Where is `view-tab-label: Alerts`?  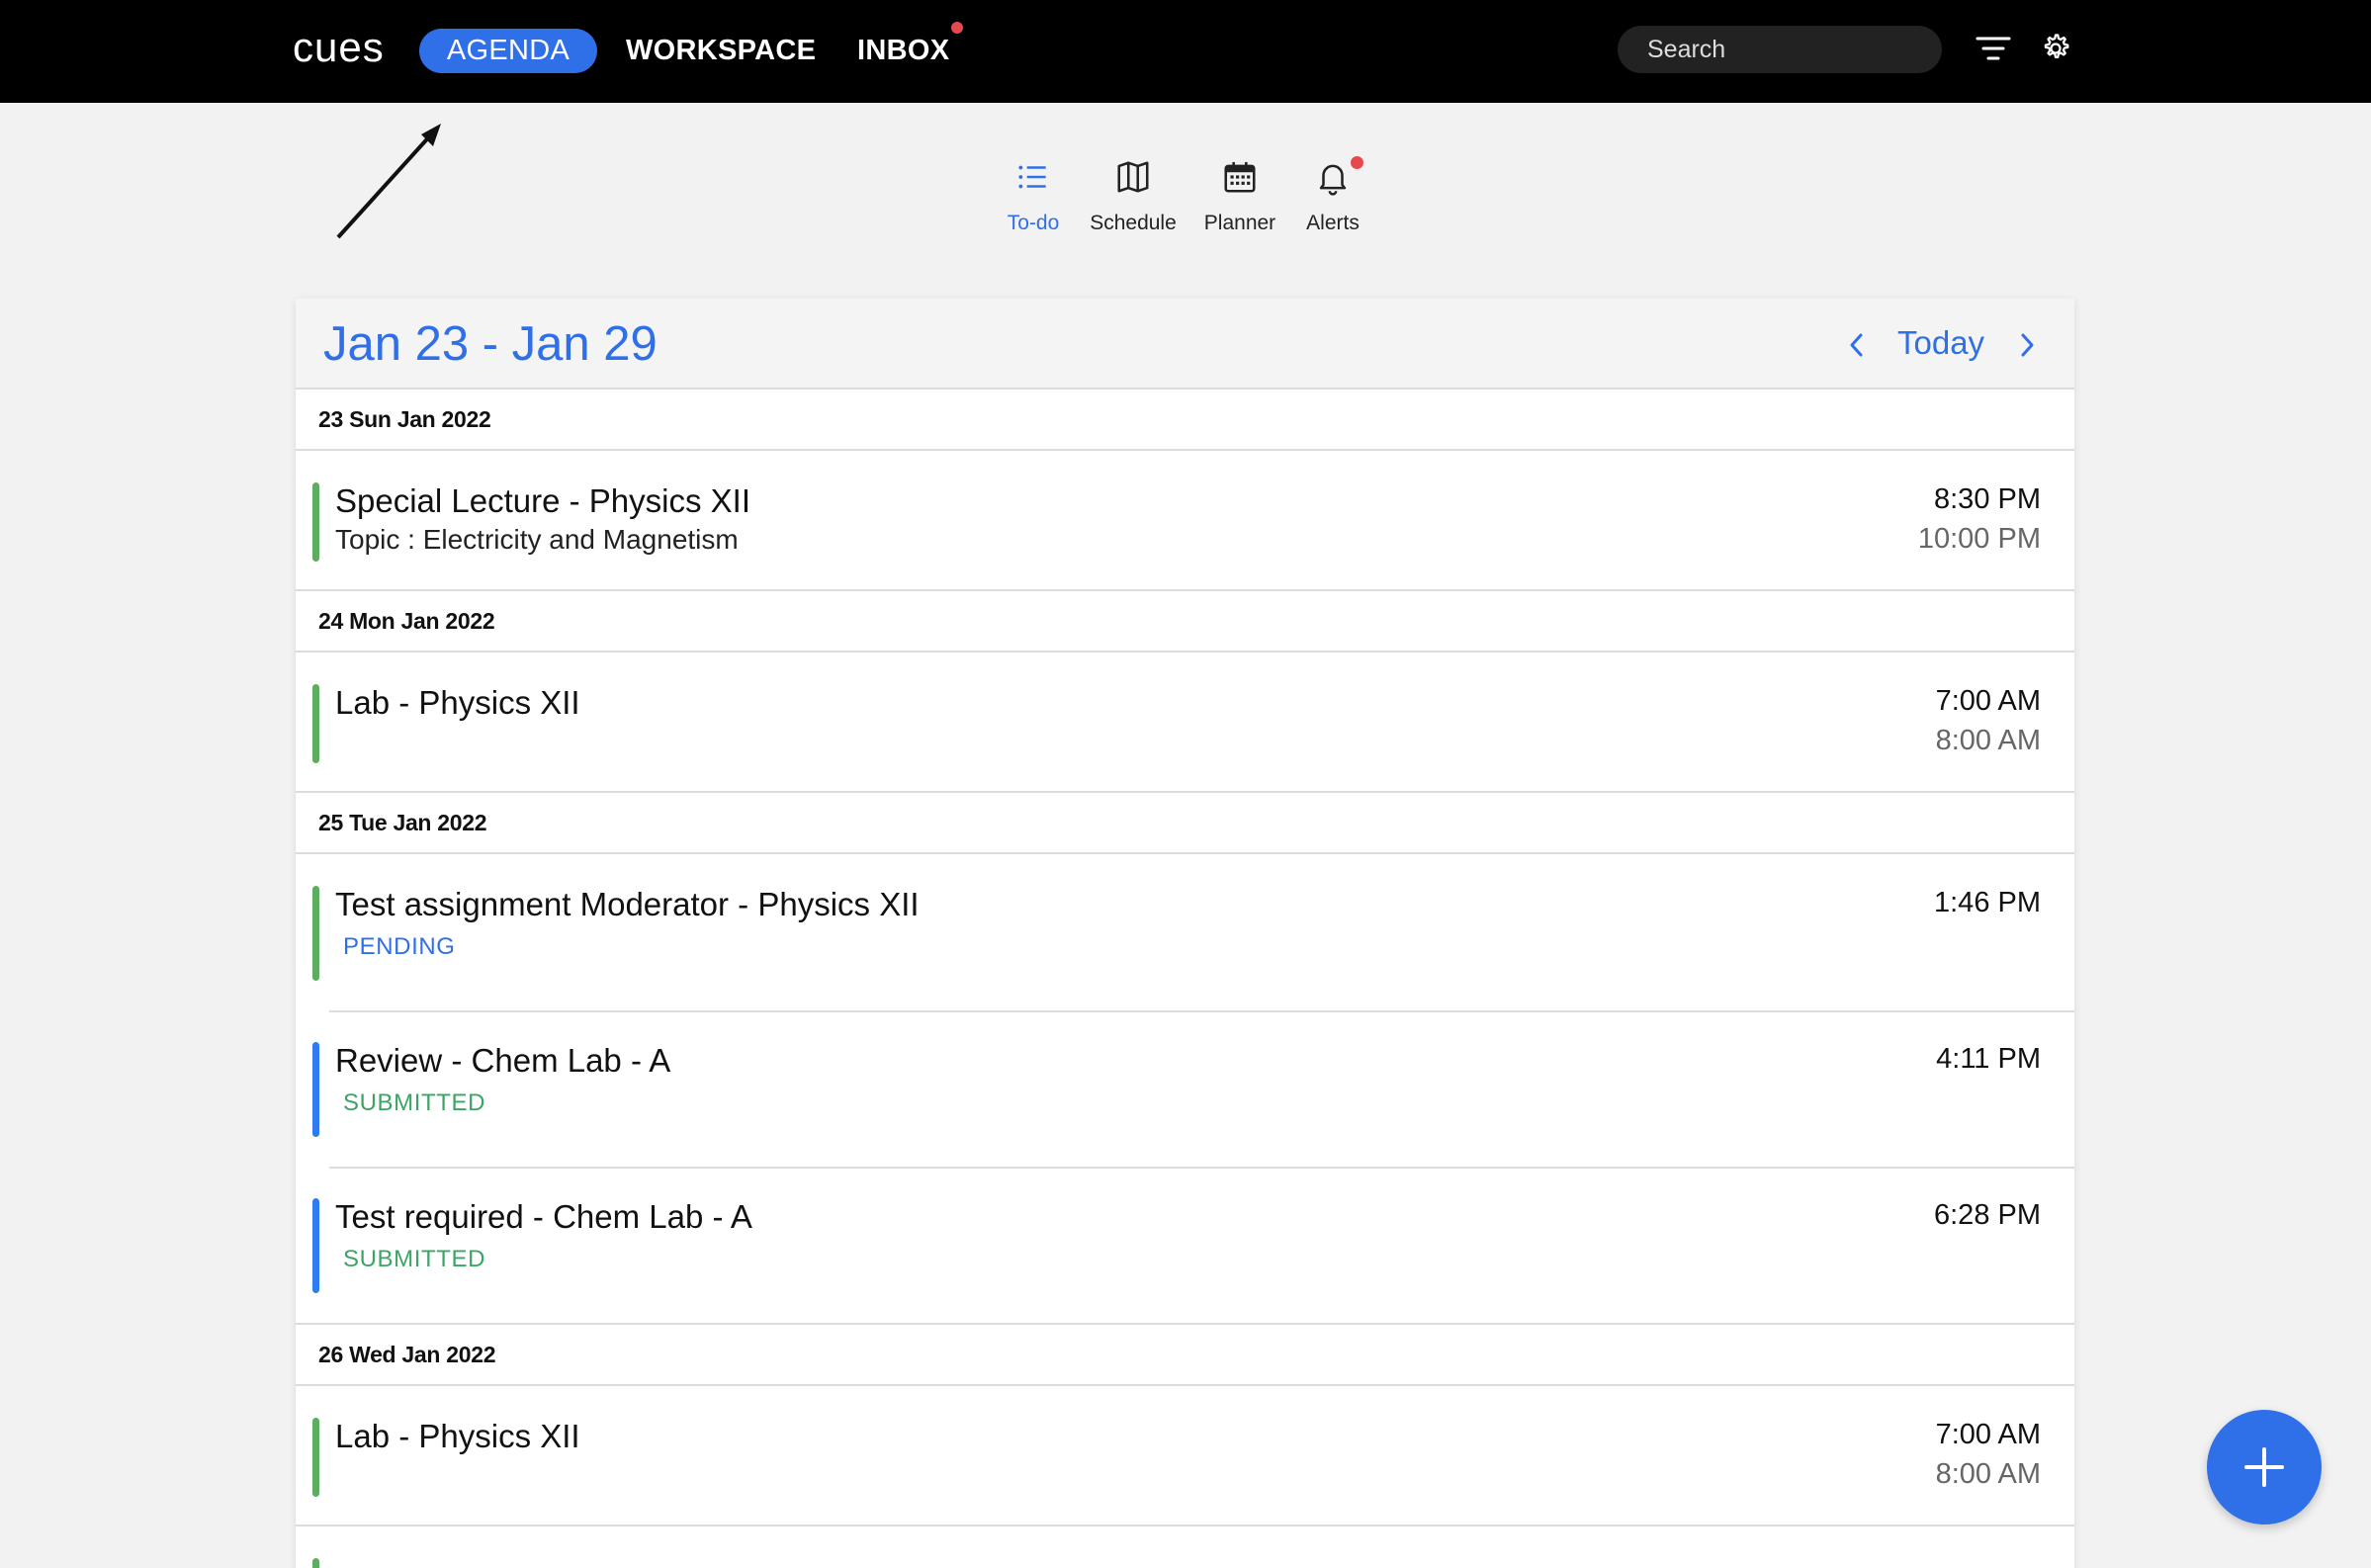 view-tab-label: Alerts is located at coordinates (1333, 223).